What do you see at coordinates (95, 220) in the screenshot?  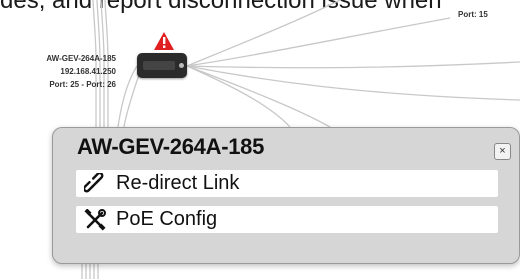 I see `tools-icon` at bounding box center [95, 220].